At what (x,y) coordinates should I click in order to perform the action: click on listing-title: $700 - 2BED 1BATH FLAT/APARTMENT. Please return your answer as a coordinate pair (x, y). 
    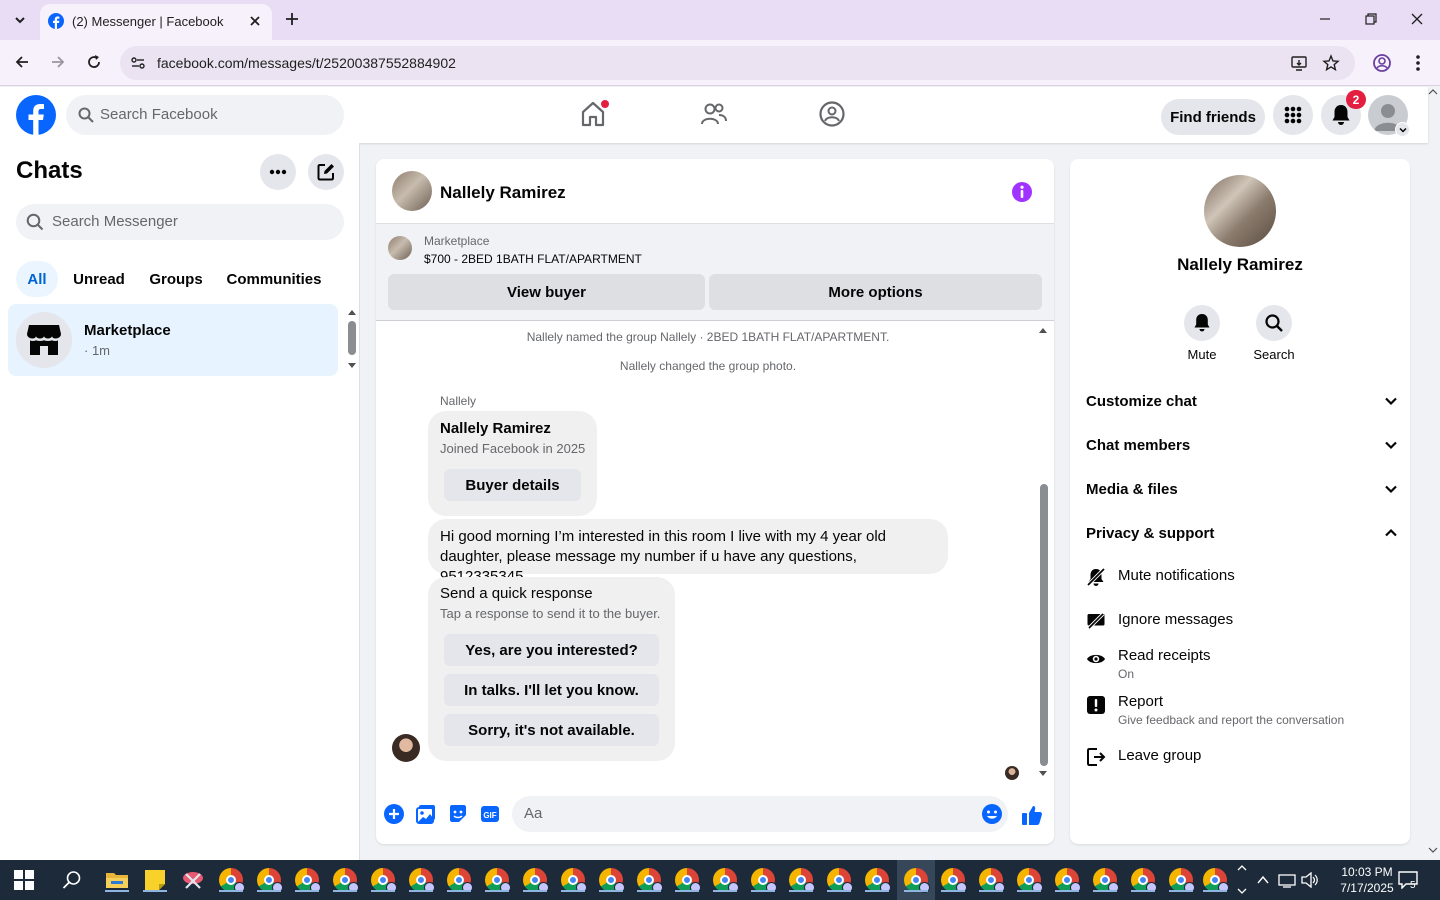
    Looking at the image, I should click on (533, 259).